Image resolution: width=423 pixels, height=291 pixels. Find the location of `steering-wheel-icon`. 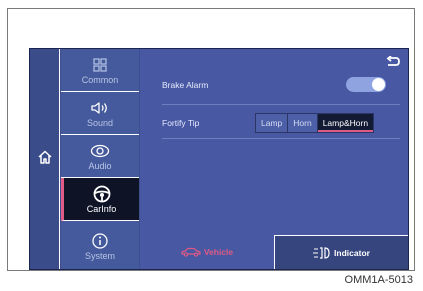

steering-wheel-icon is located at coordinates (102, 194).